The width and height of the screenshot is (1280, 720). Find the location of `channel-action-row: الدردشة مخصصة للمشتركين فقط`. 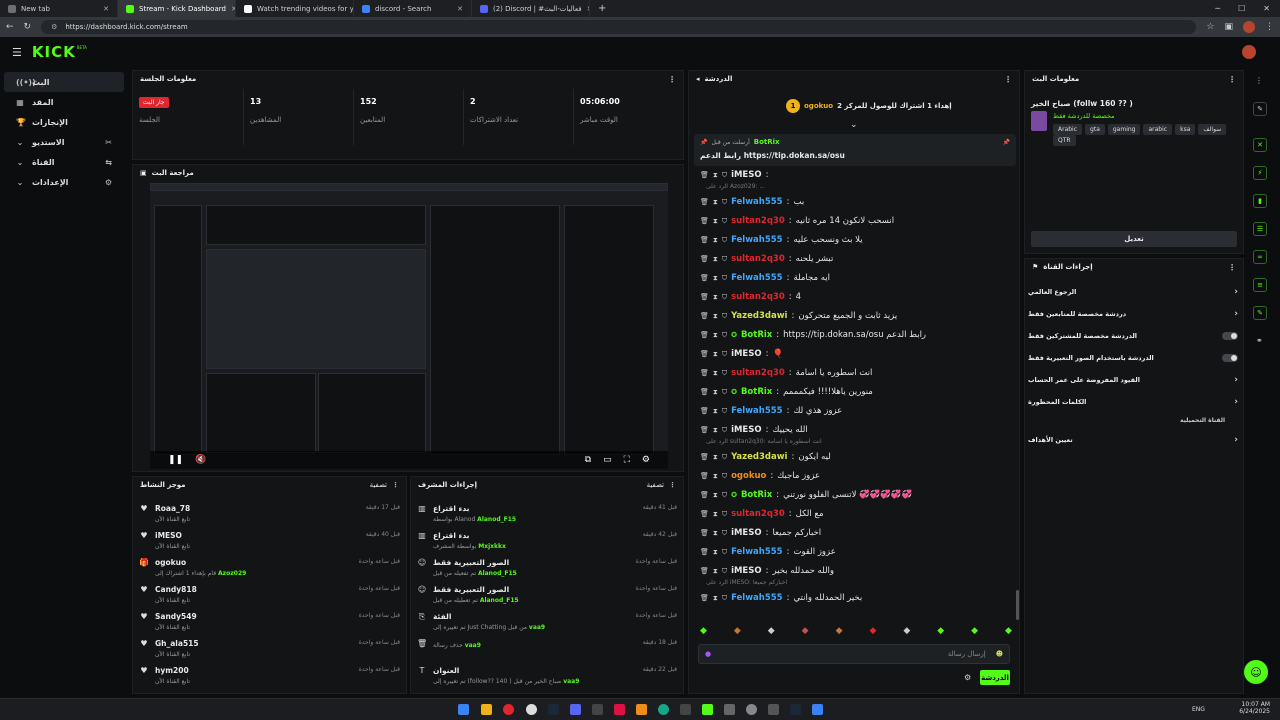

channel-action-row: الدردشة مخصصة للمشتركين فقط is located at coordinates (1133, 336).